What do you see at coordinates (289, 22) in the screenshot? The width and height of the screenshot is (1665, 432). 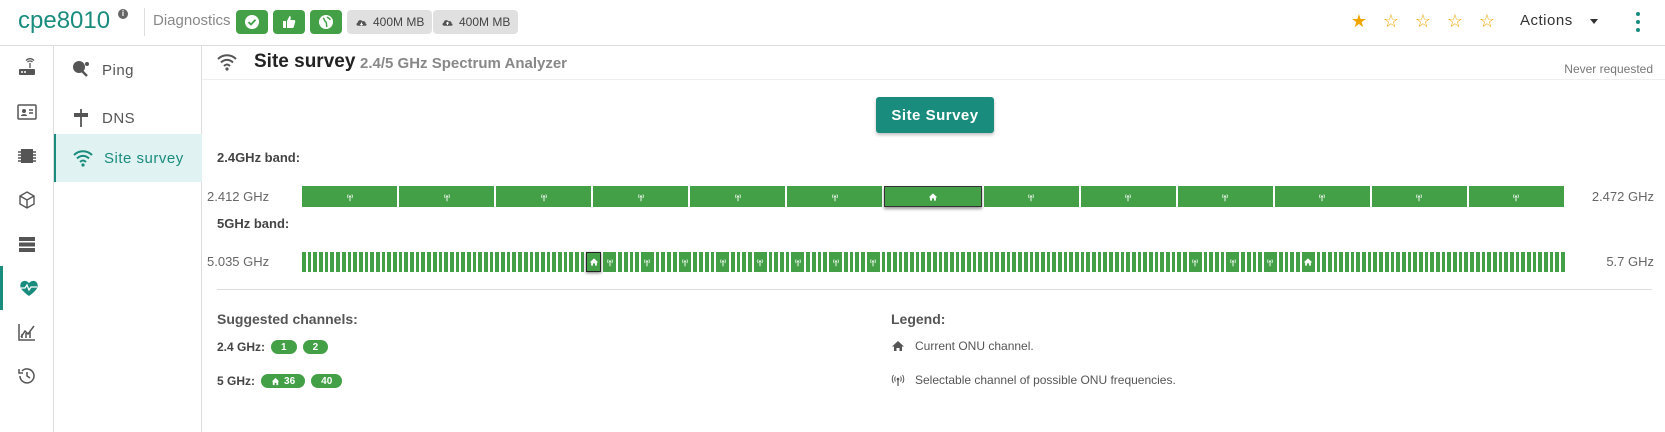 I see `thumbs-up-button` at bounding box center [289, 22].